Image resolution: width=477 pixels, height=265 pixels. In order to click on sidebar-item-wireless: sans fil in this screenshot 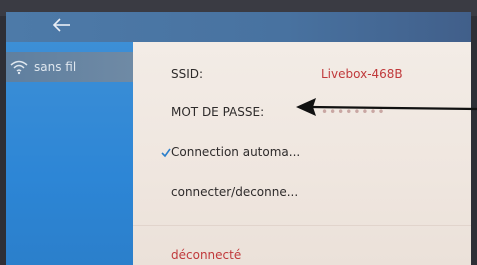, I will do `click(69, 67)`.